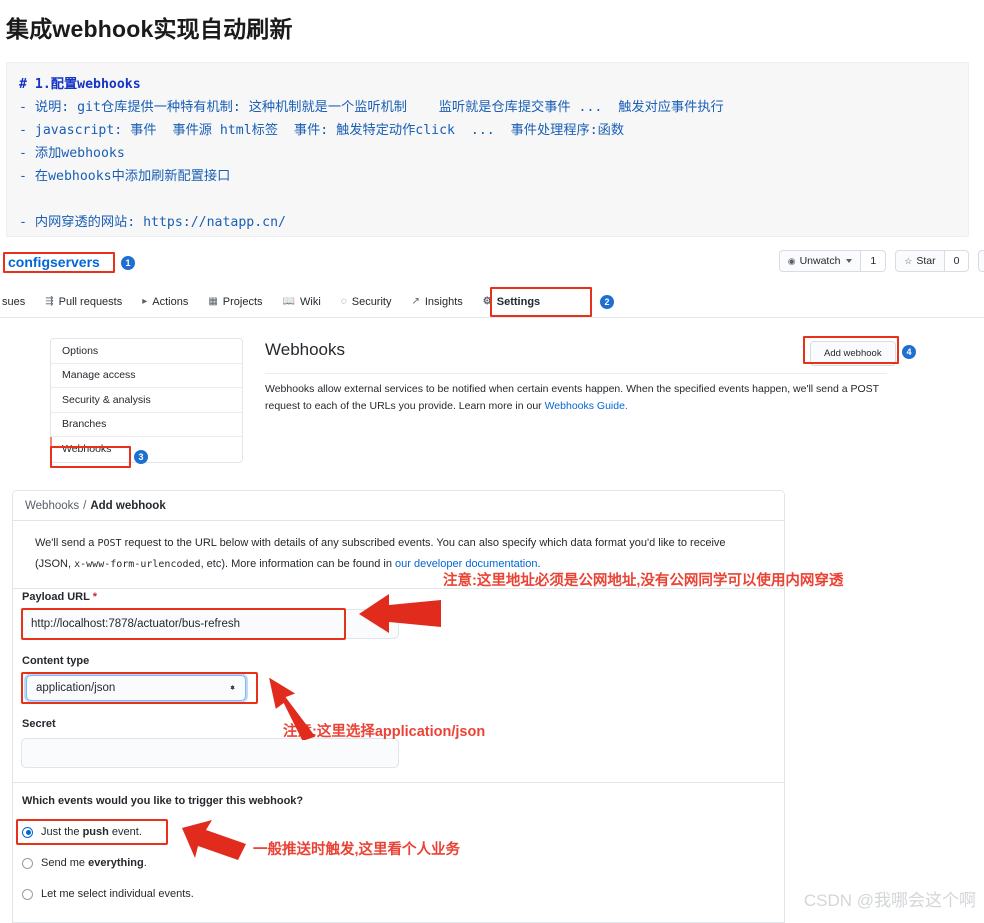 Image resolution: width=984 pixels, height=923 pixels. Describe the element at coordinates (541, 302) in the screenshot. I see `highlight-box-settings` at that location.